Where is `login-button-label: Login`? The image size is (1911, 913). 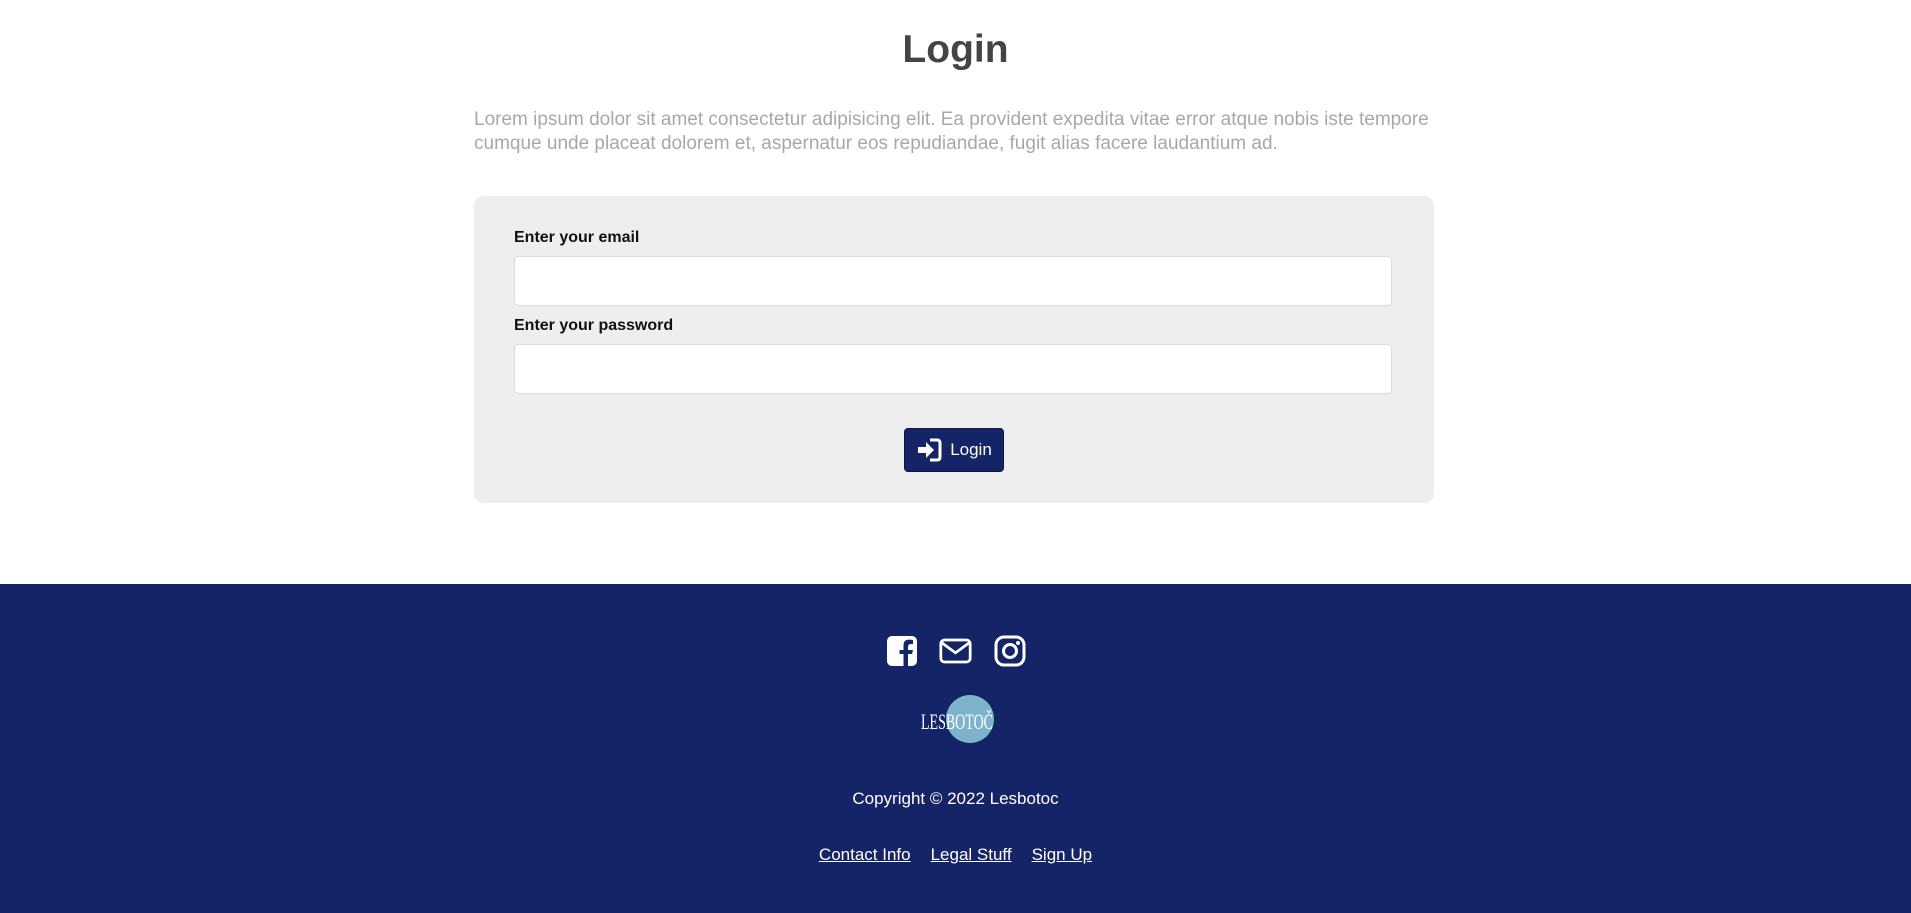 login-button-label: Login is located at coordinates (971, 449).